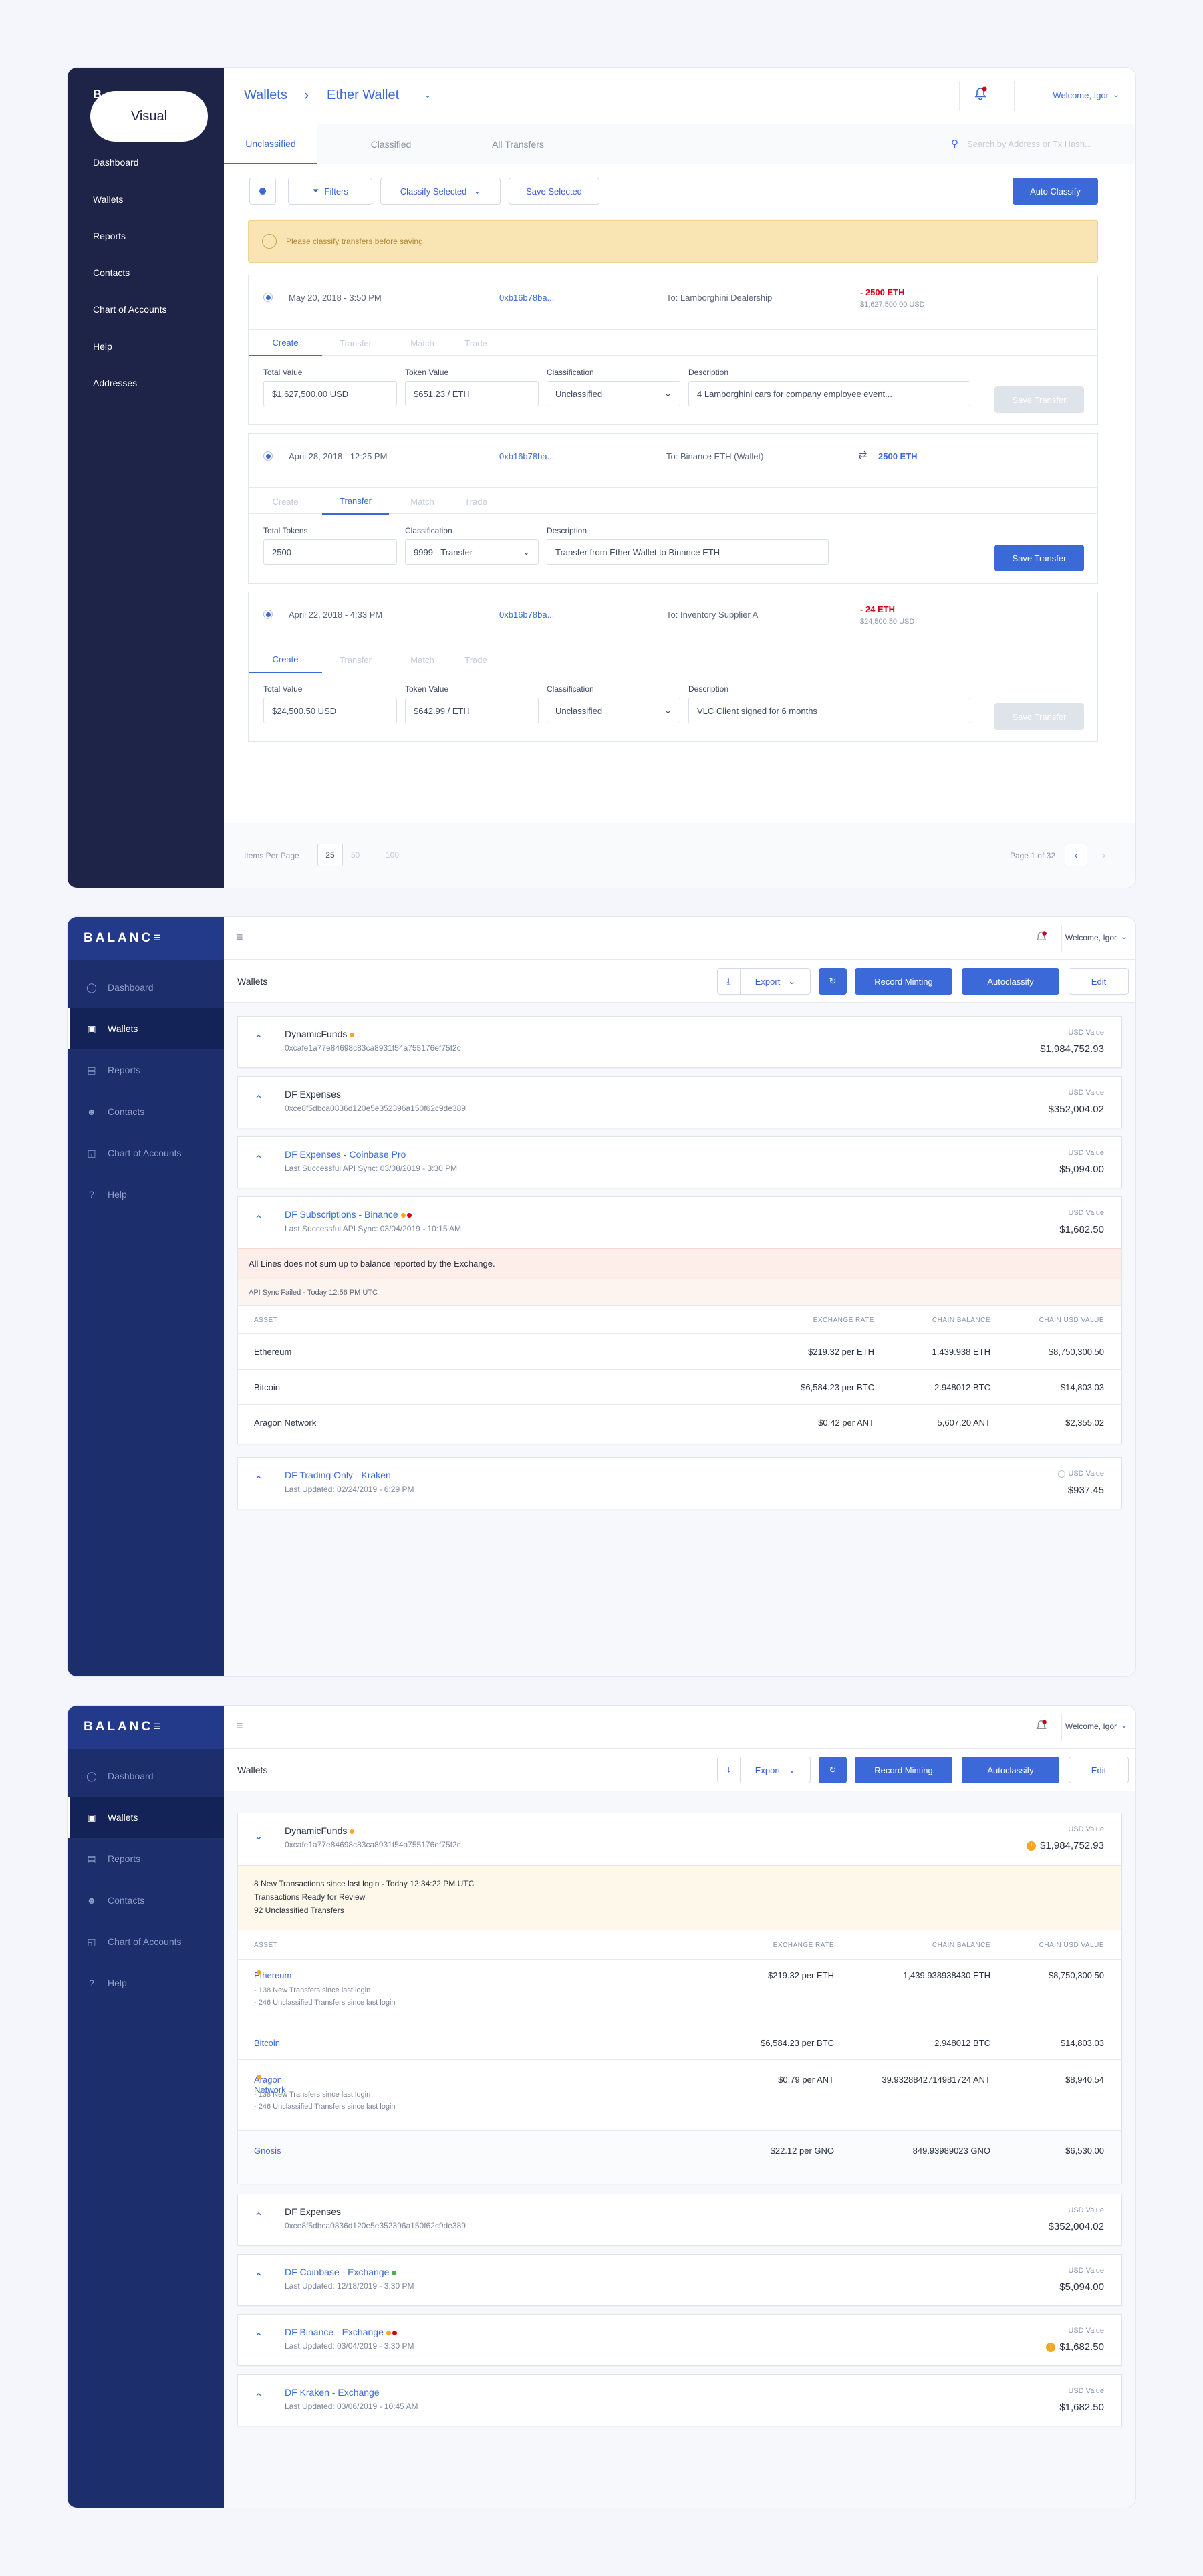 Image resolution: width=1203 pixels, height=2576 pixels. I want to click on nav-reports: Reports, so click(109, 236).